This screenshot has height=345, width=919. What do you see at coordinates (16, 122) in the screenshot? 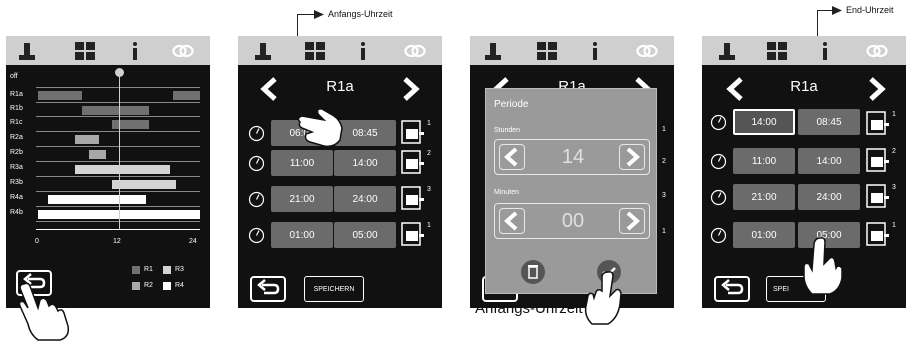
I see `row-label-r1c: R1c` at bounding box center [16, 122].